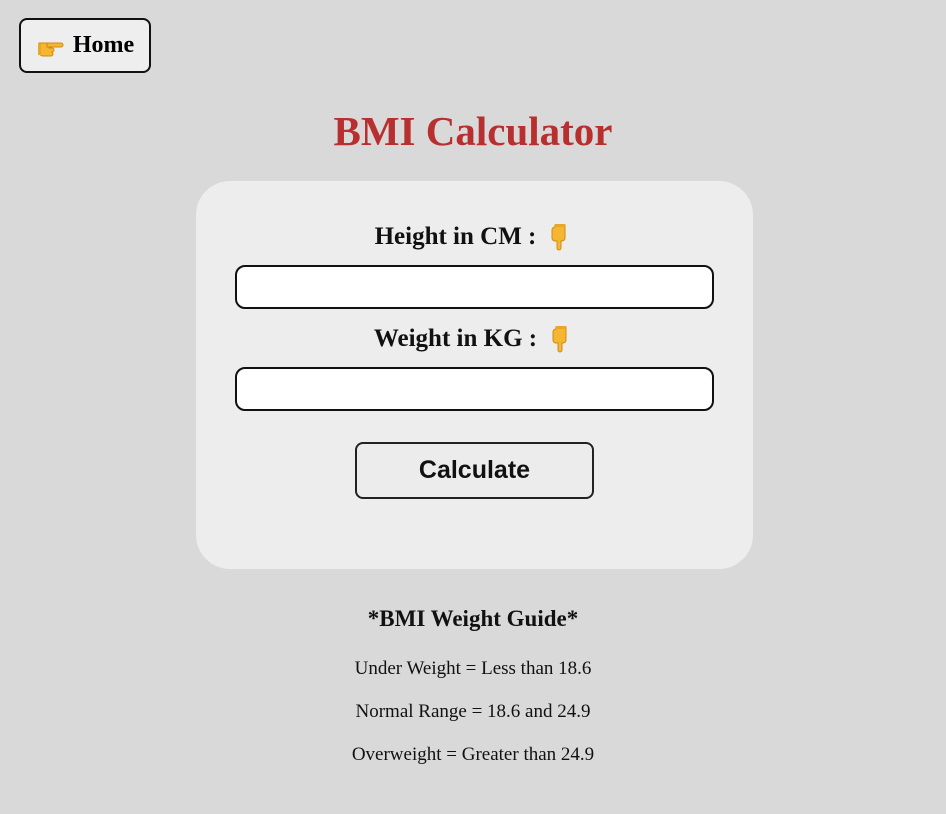 The height and width of the screenshot is (814, 946). Describe the element at coordinates (455, 338) in the screenshot. I see `weight-label-text: Weight in KG :` at that location.